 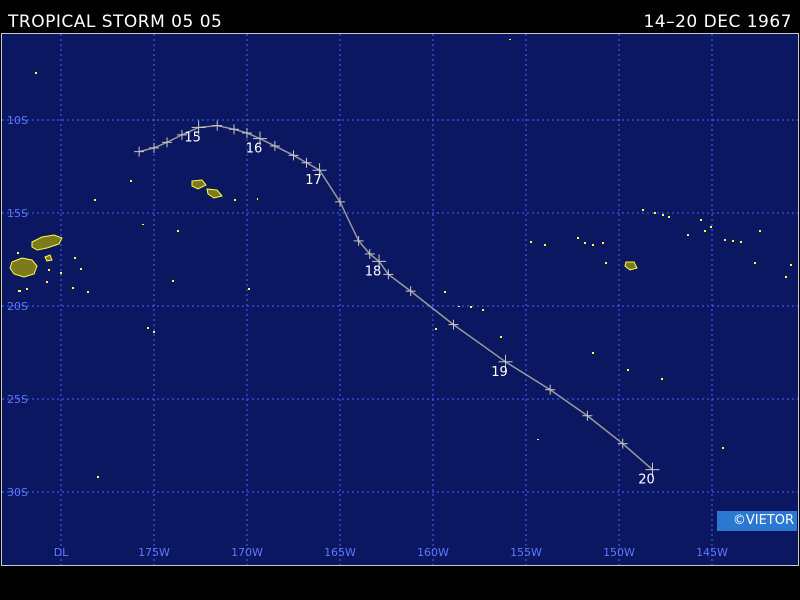 I want to click on lon-label: 175W, so click(x=154, y=552).